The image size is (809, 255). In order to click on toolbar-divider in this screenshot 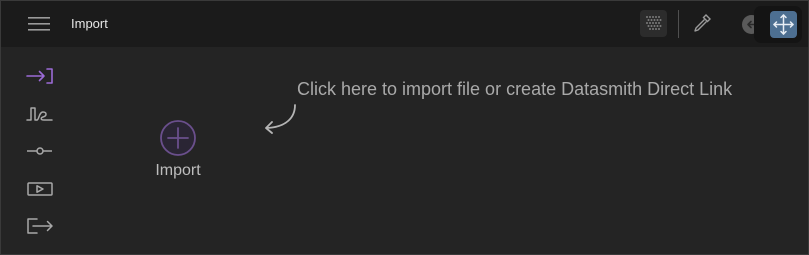, I will do `click(678, 24)`.